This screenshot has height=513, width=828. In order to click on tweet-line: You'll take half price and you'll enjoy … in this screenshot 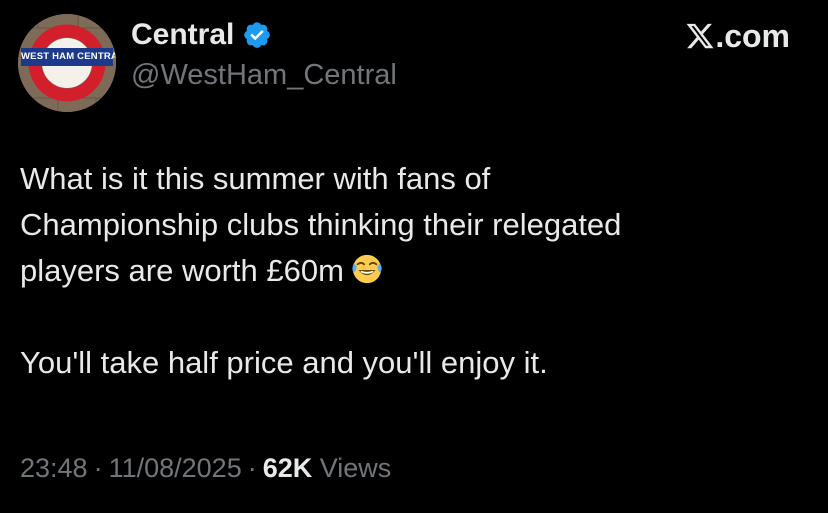, I will do `click(284, 362)`.